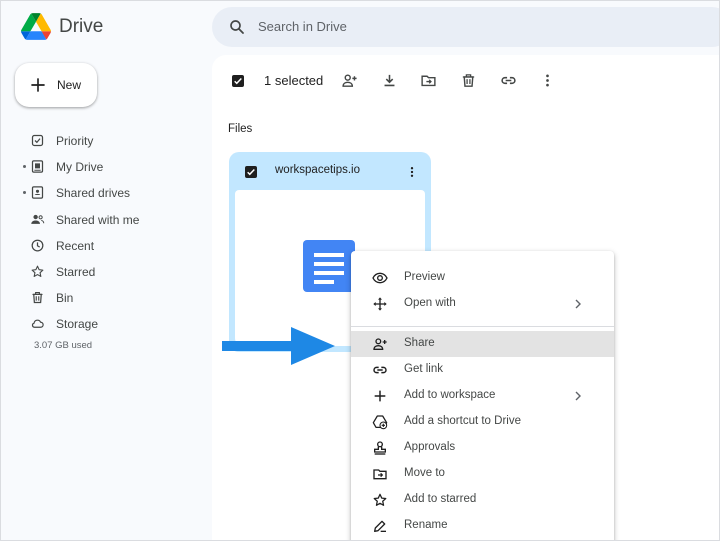  Describe the element at coordinates (419, 343) in the screenshot. I see `menu-item-label: Share` at that location.